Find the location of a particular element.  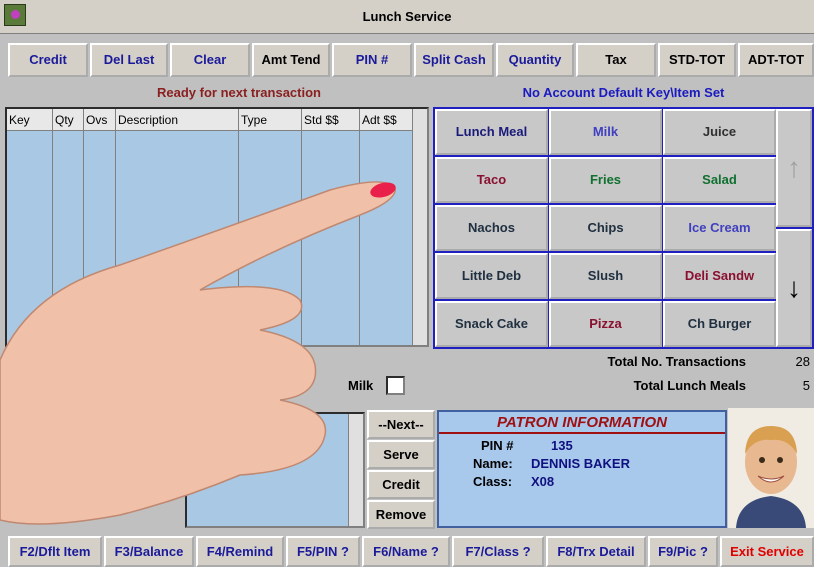

col-ovs: Ovs is located at coordinates (100, 120).